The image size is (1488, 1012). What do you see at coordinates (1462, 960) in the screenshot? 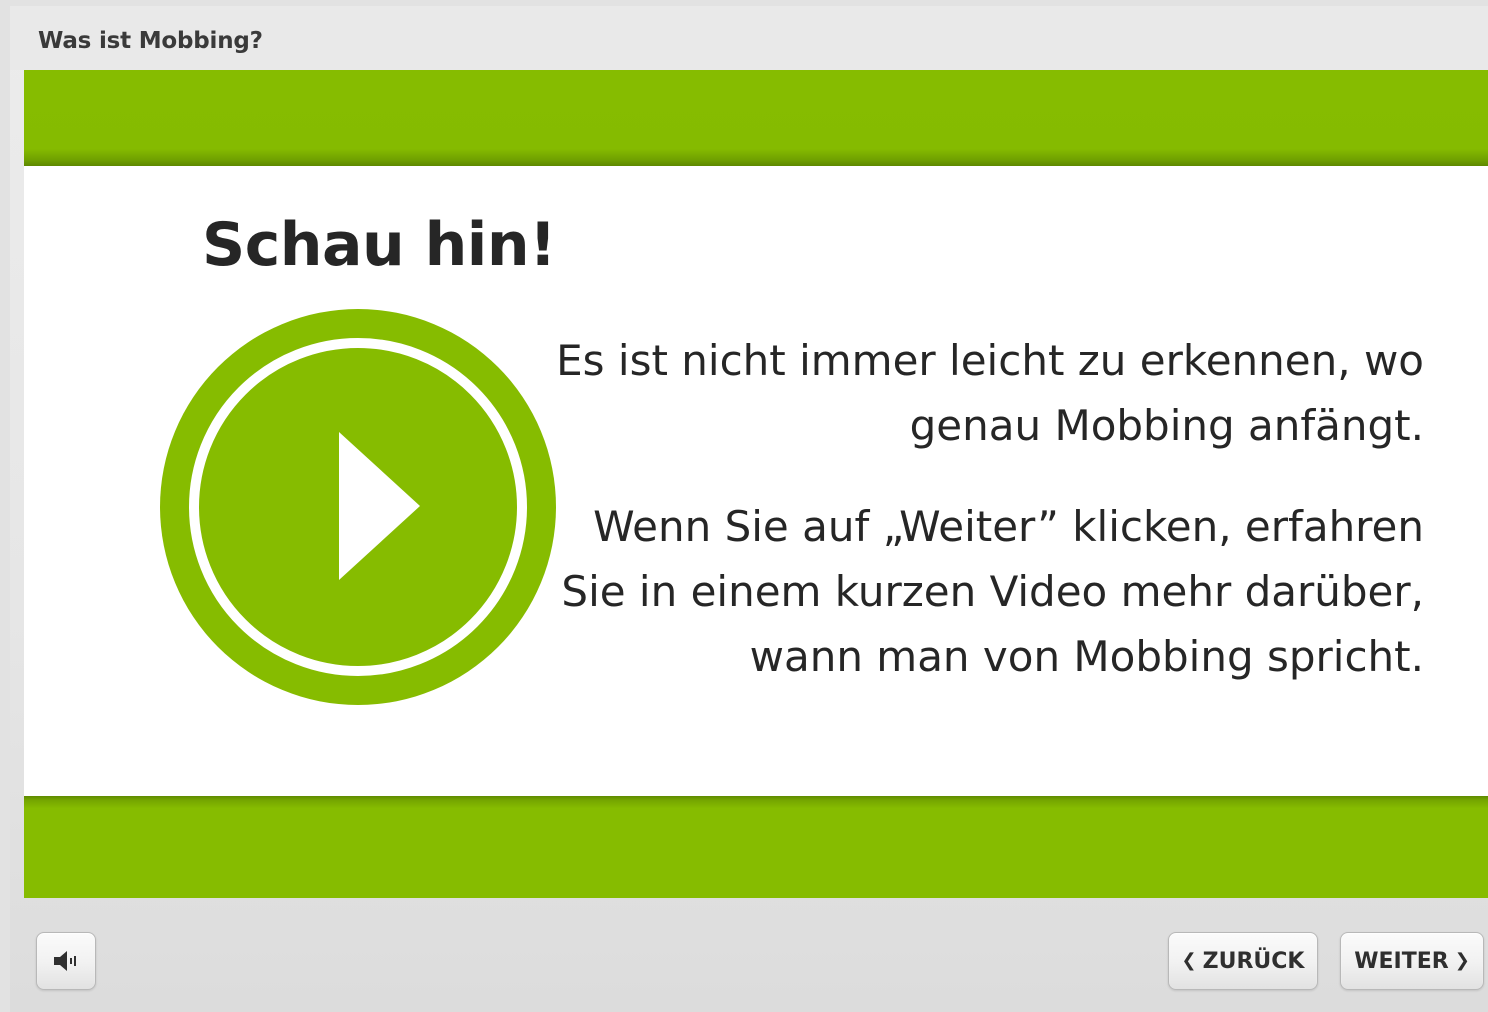
I see `chevron-right-icon: ❯` at bounding box center [1462, 960].